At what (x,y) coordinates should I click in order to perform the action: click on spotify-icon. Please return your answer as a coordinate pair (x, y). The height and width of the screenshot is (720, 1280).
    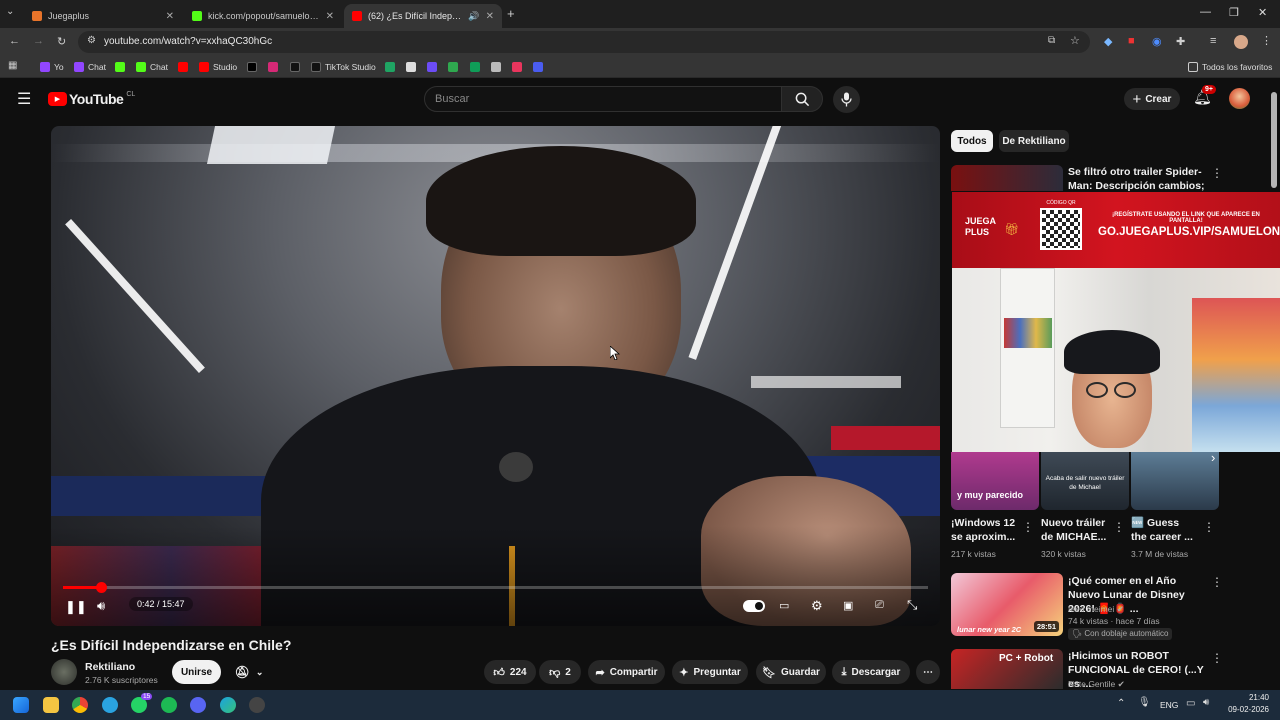
    Looking at the image, I should click on (169, 705).